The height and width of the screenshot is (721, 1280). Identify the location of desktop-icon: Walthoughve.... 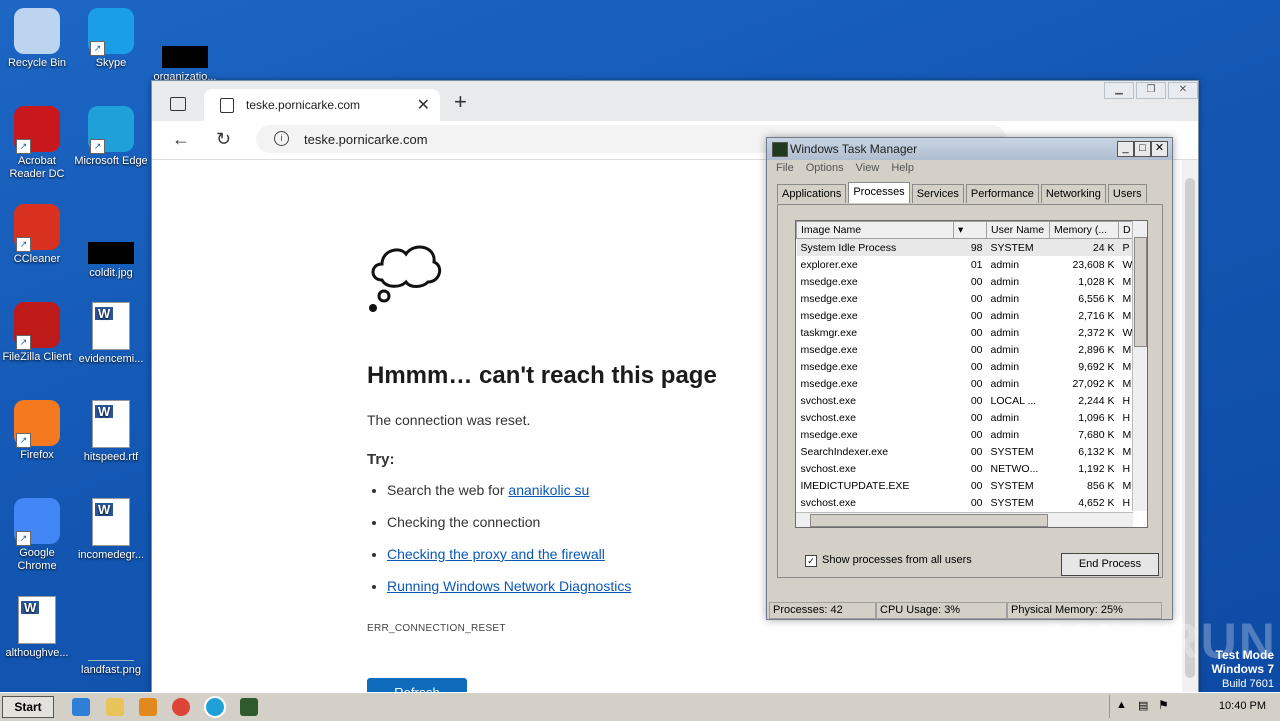
(37, 628).